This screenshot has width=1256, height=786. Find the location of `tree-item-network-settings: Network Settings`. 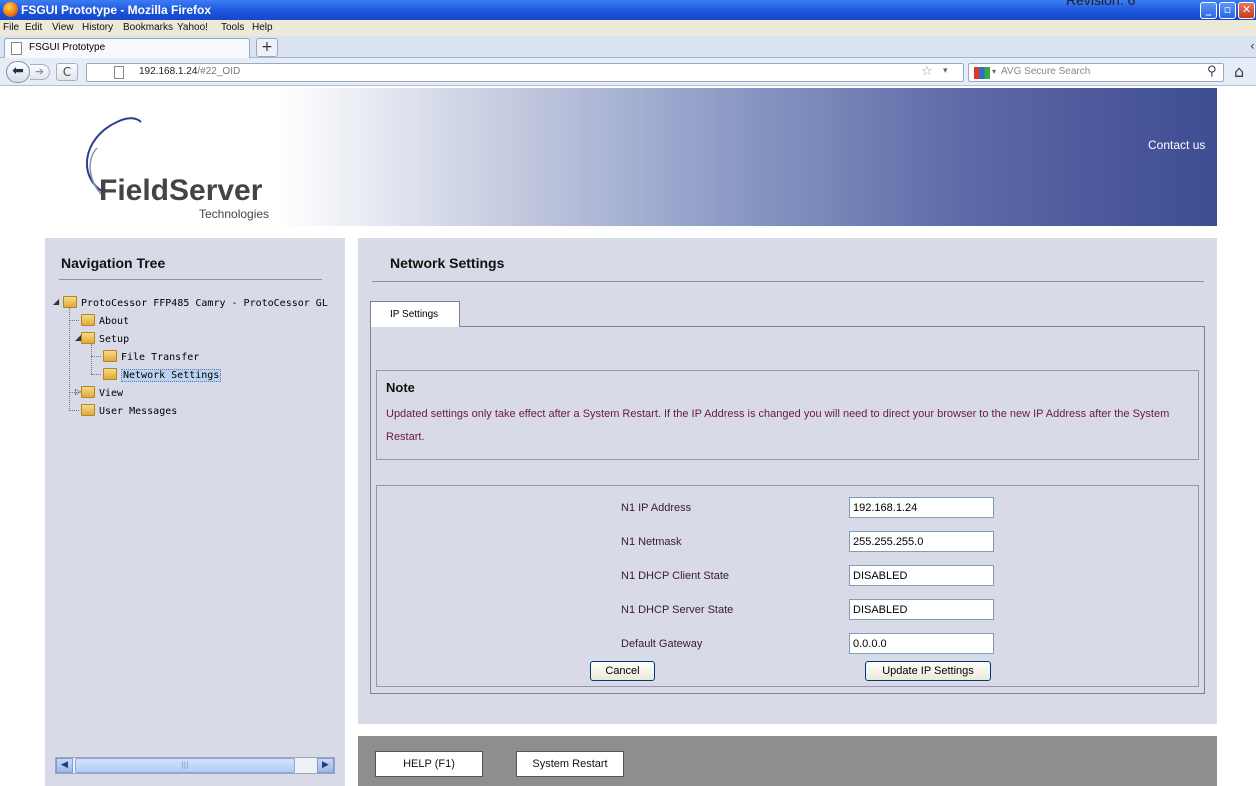

tree-item-network-settings: Network Settings is located at coordinates (162, 375).